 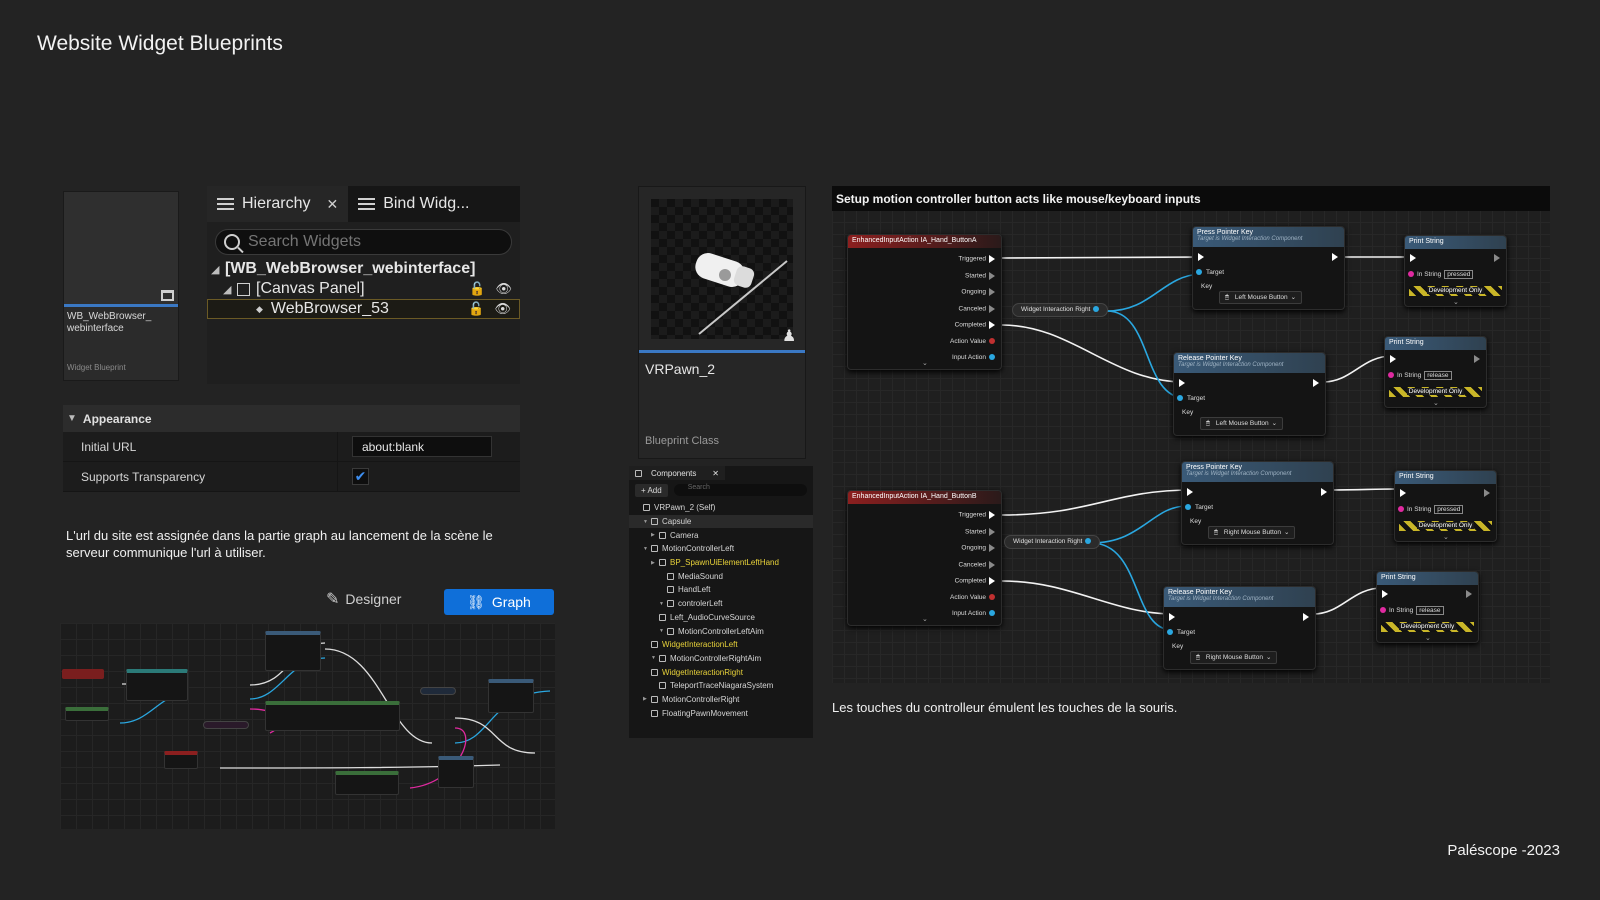 I want to click on web-browser-getter-node, so click(x=438, y=691).